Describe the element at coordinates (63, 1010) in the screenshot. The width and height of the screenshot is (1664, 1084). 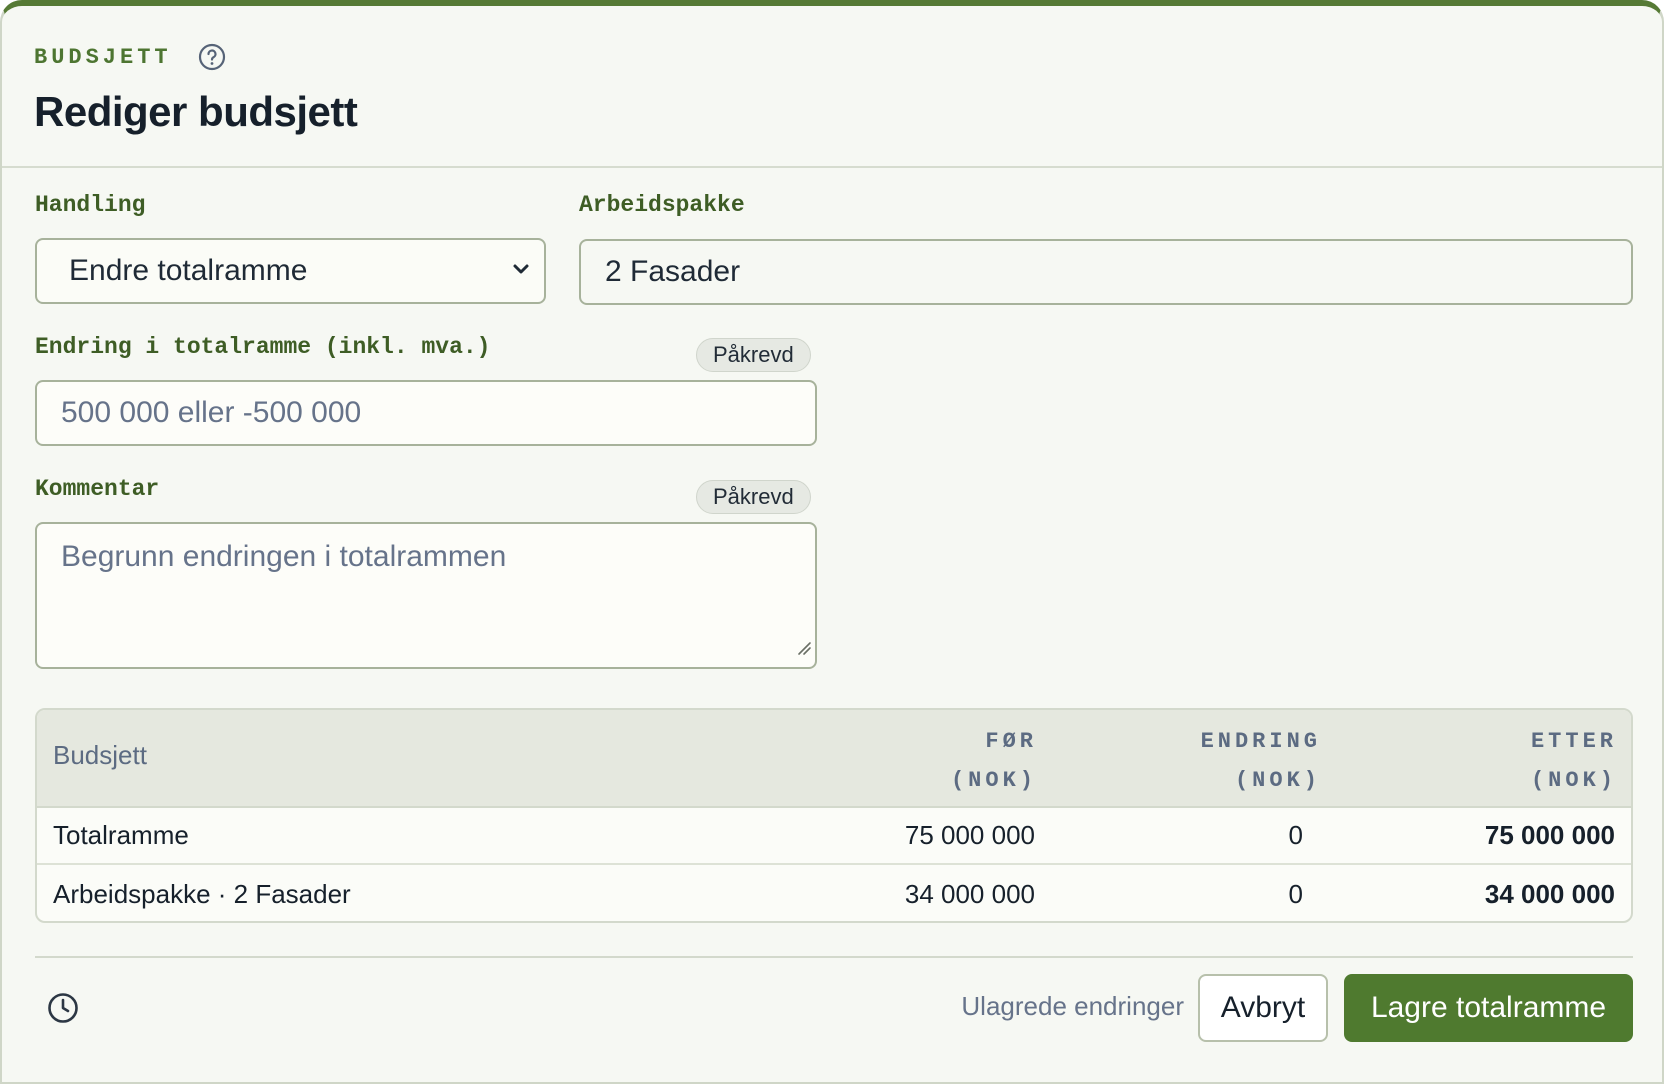
I see `clock-icon` at that location.